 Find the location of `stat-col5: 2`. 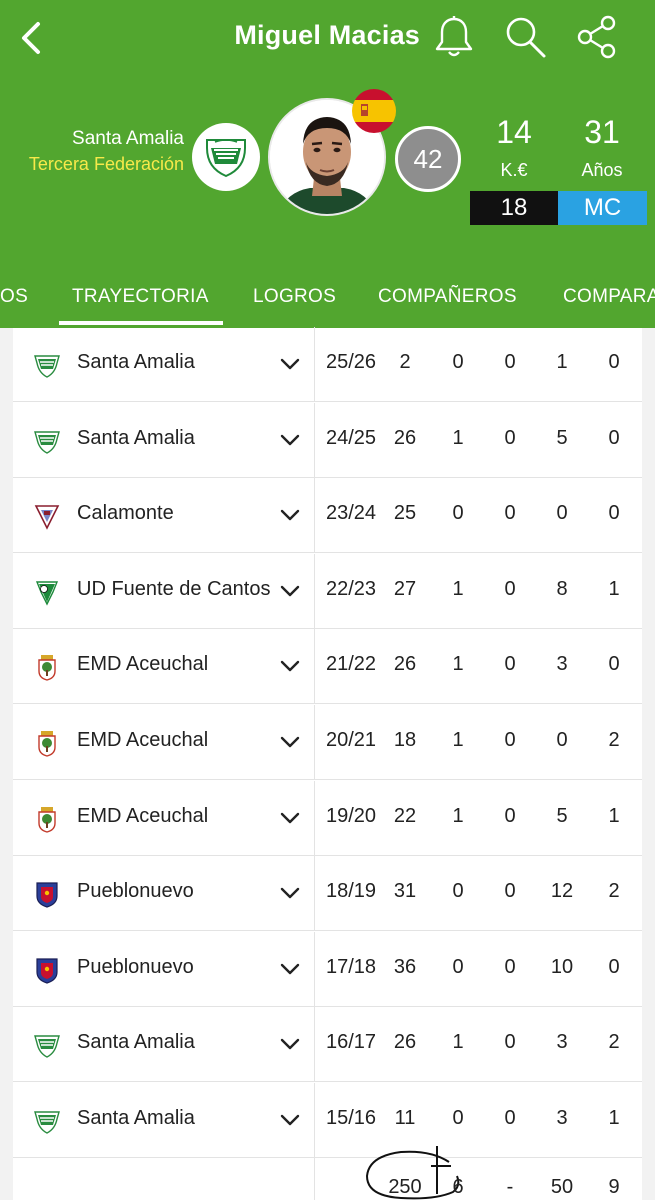

stat-col5: 2 is located at coordinates (614, 740).